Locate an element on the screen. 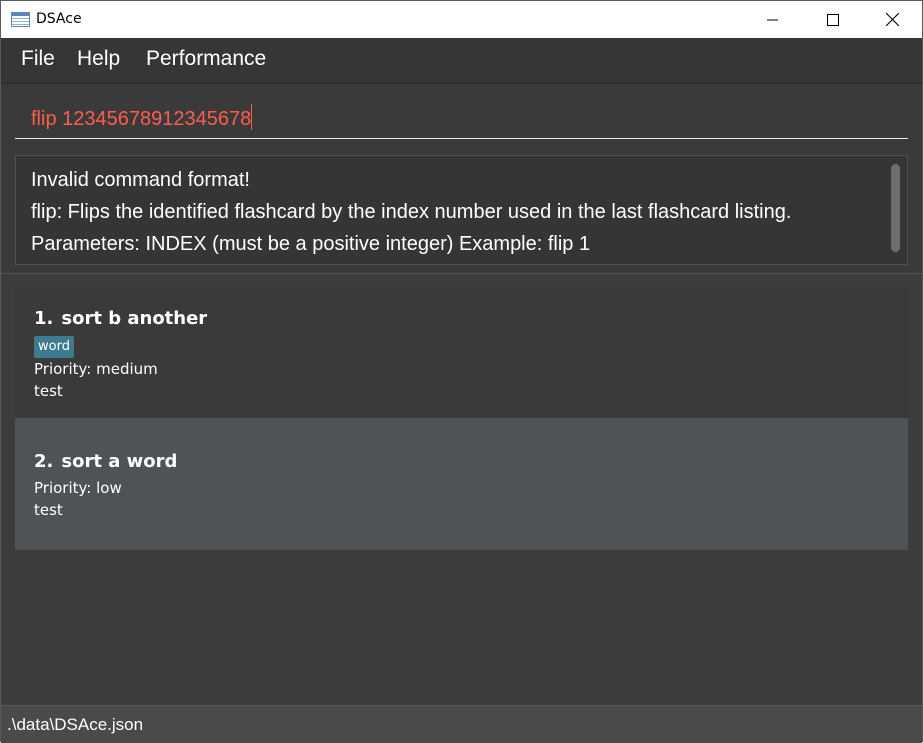 The height and width of the screenshot is (743, 923). command-area: flip 12345678912345678 is located at coordinates (461, 115).